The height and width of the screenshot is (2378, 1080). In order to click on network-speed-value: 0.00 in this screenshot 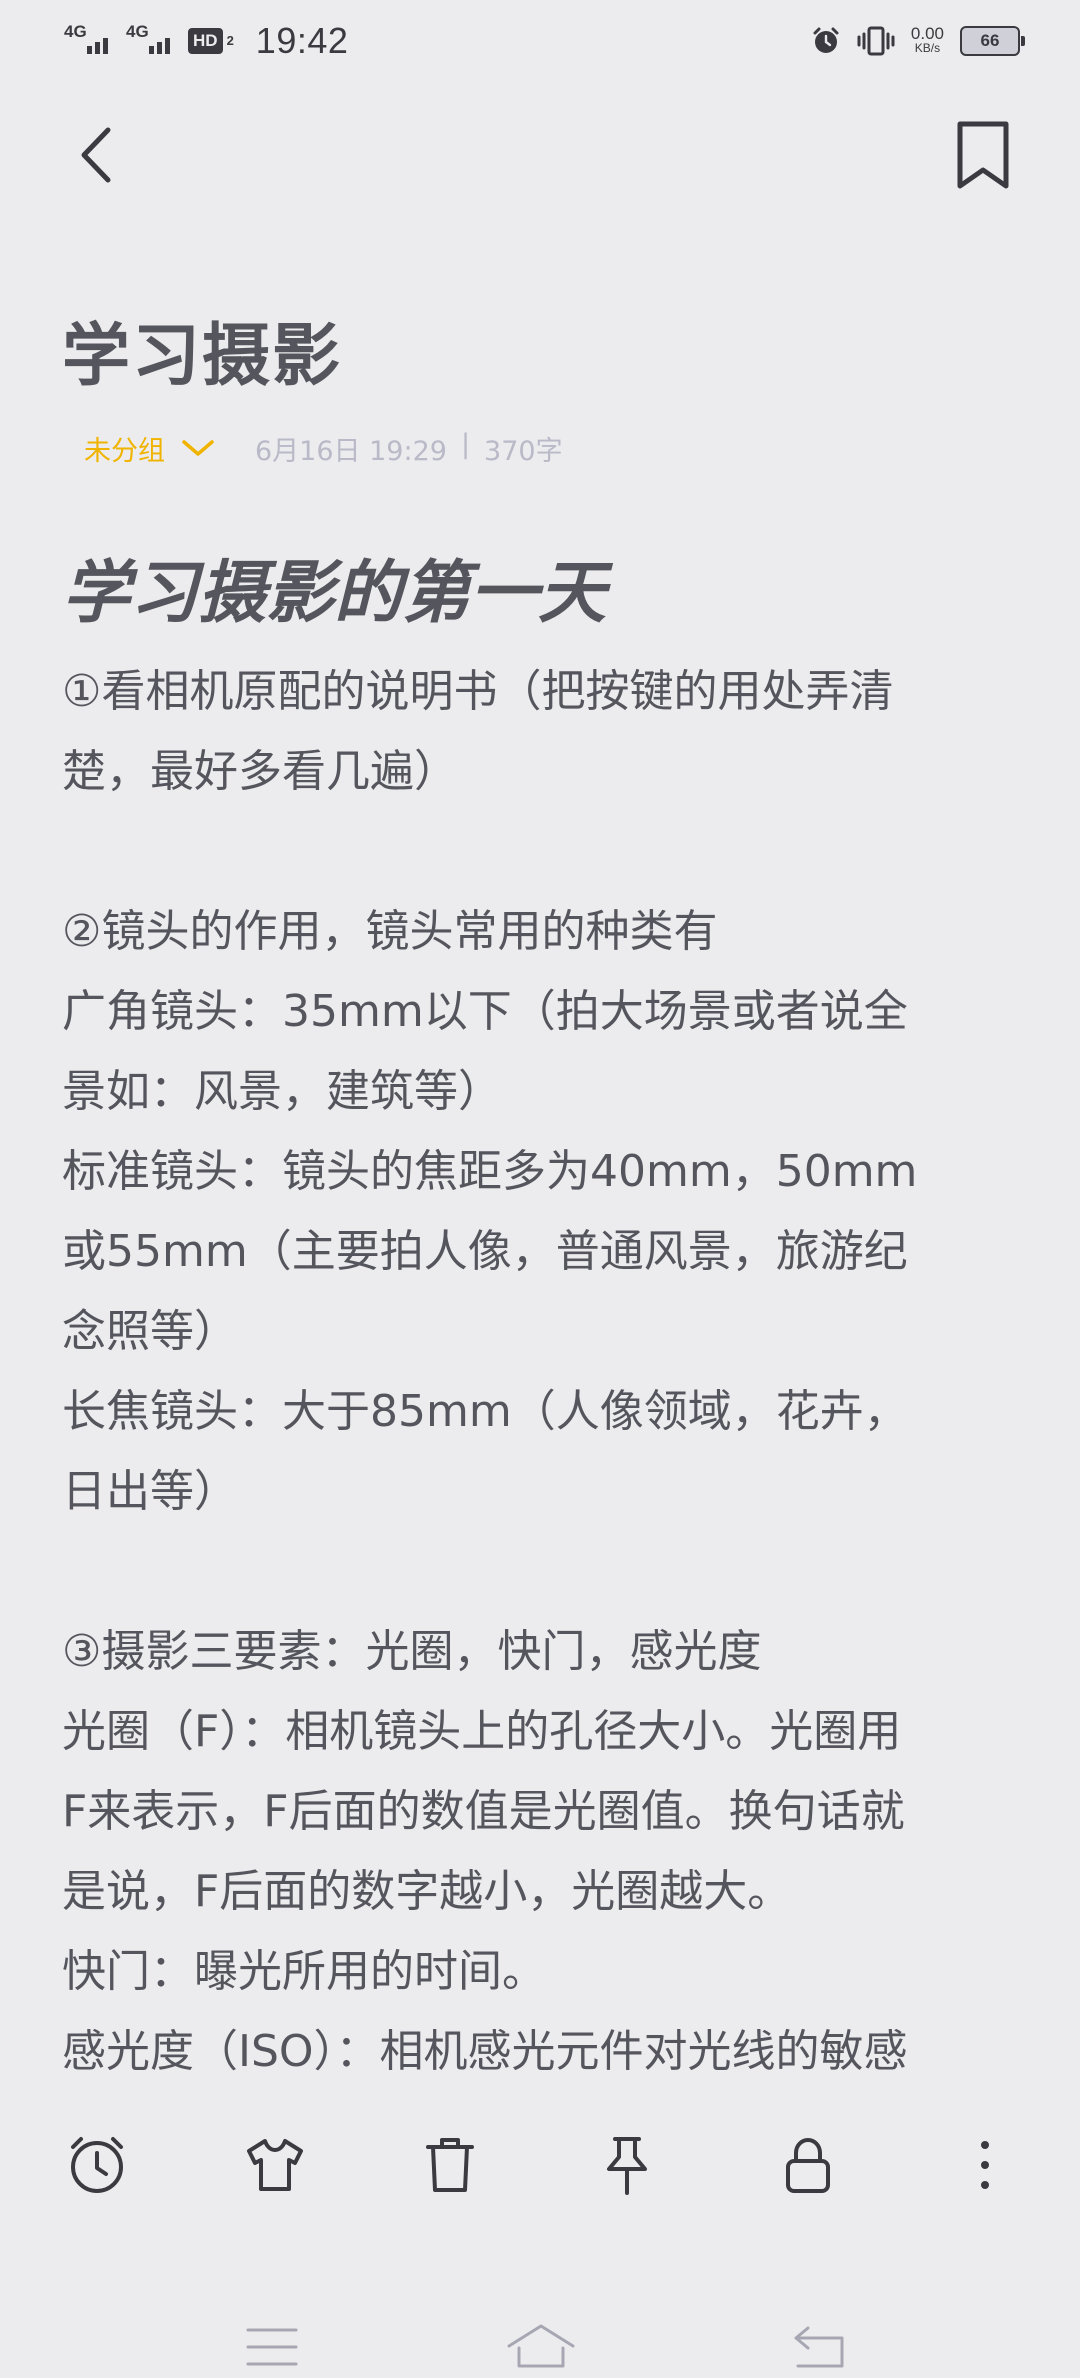, I will do `click(927, 33)`.